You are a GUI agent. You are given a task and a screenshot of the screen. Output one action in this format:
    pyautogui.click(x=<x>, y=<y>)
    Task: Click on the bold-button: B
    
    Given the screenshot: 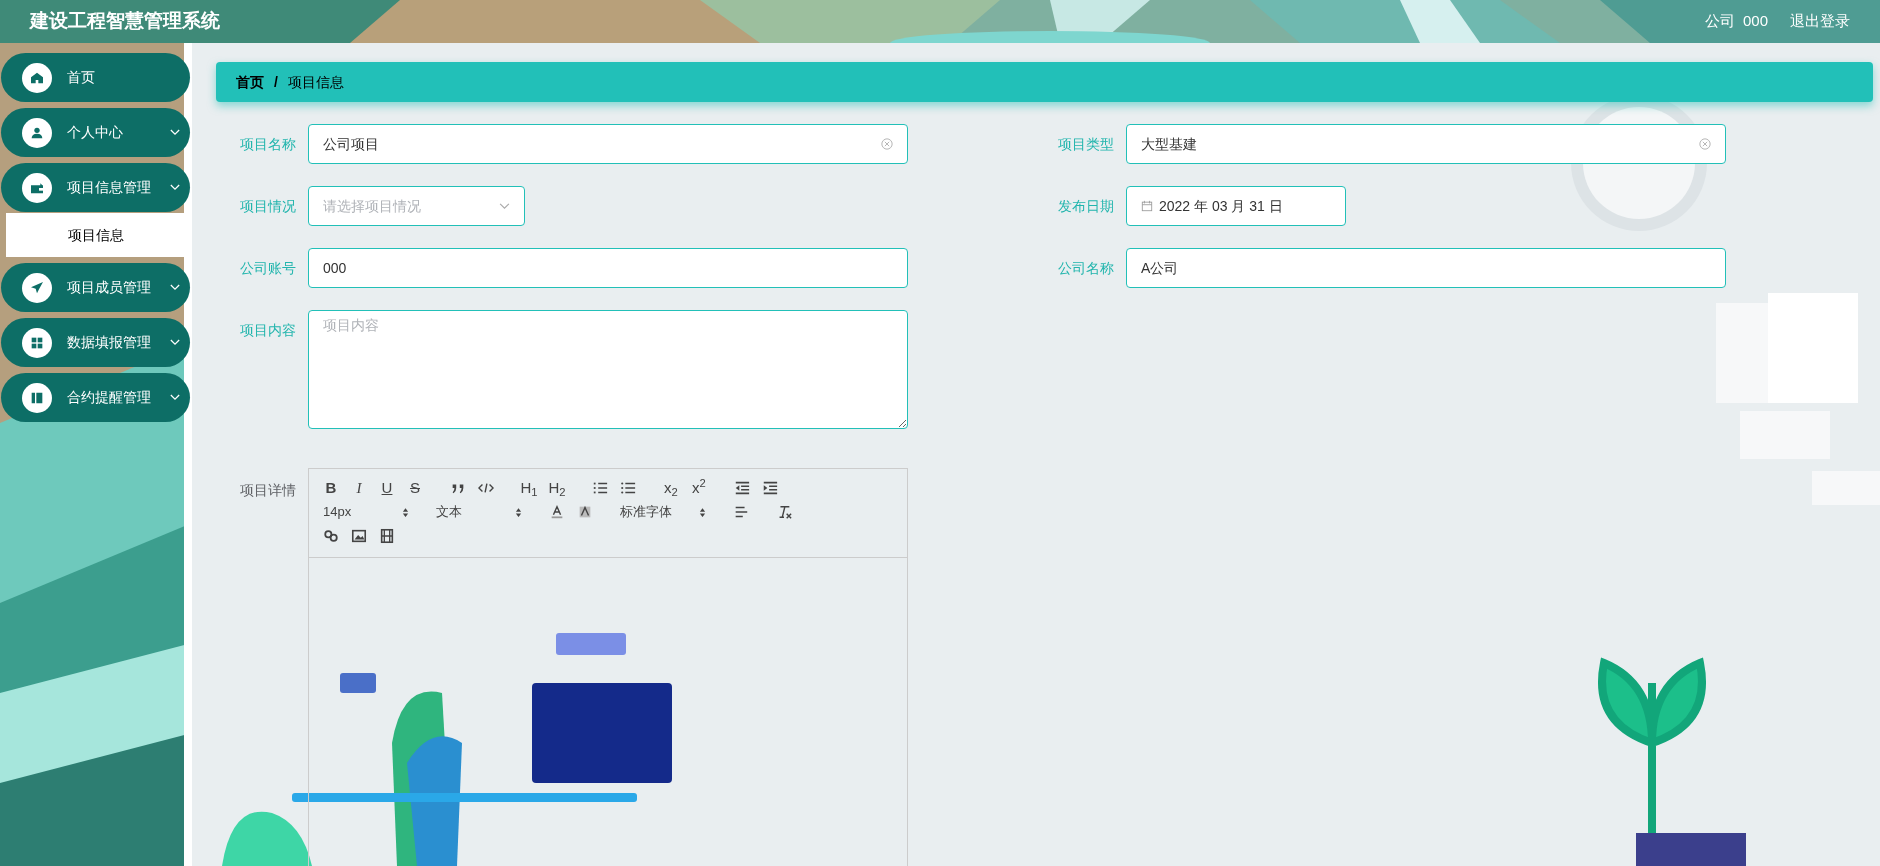 What is the action you would take?
    pyautogui.click(x=331, y=488)
    